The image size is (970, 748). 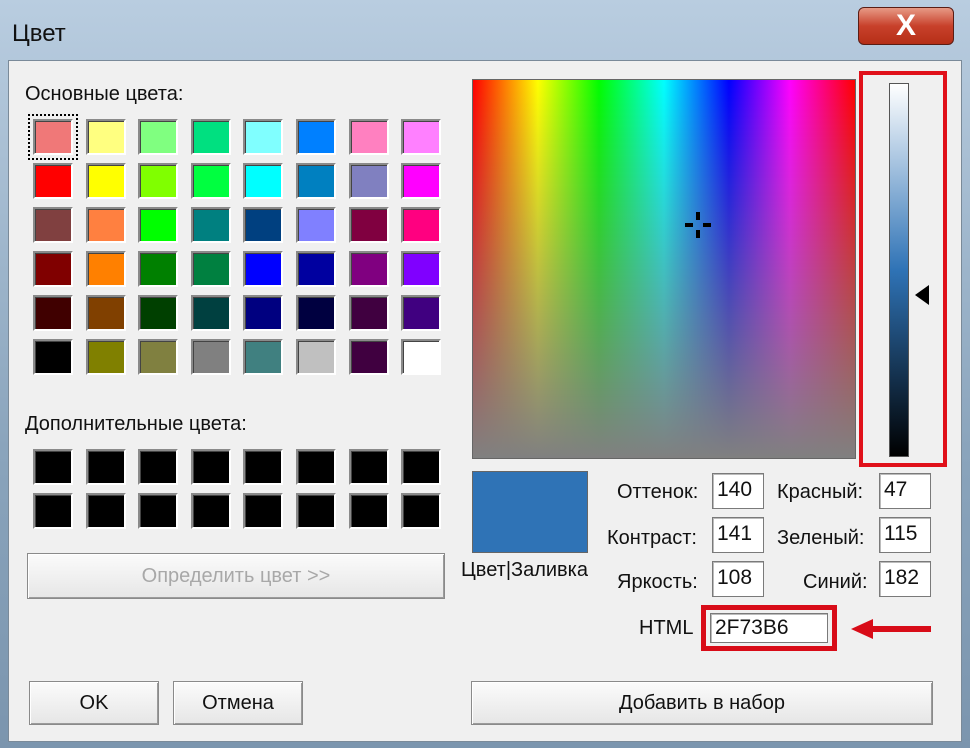 I want to click on html-input: 2F73B6, so click(x=769, y=628).